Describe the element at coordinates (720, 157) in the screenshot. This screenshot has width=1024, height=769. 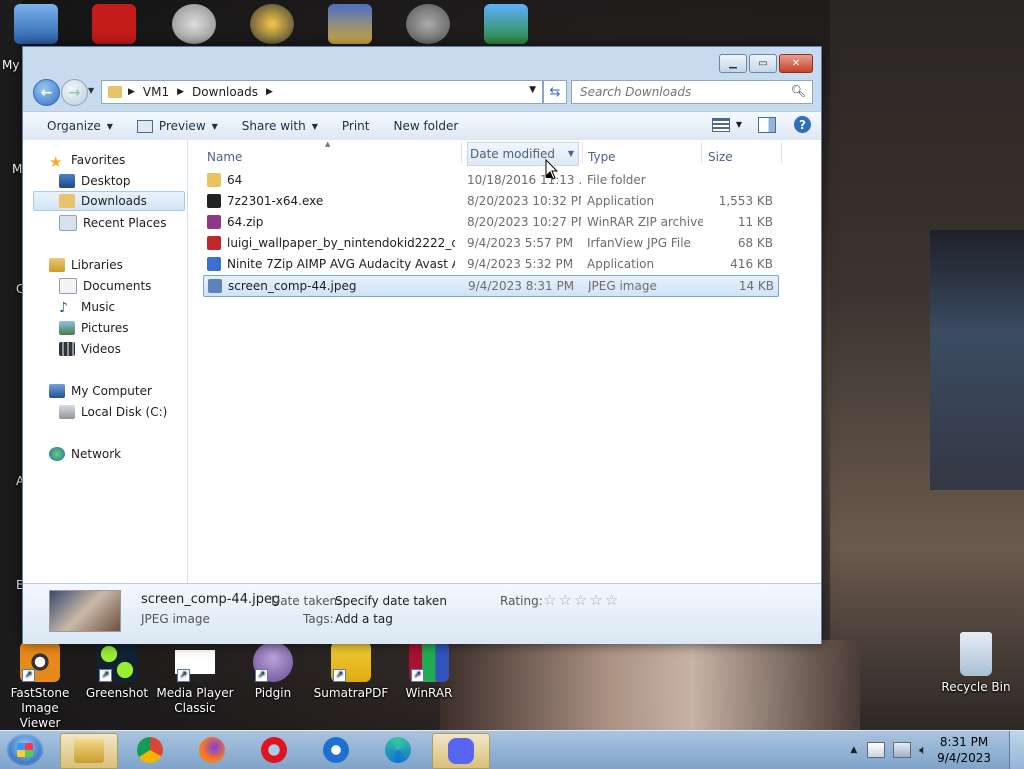
I see `column-header-size: Size` at that location.